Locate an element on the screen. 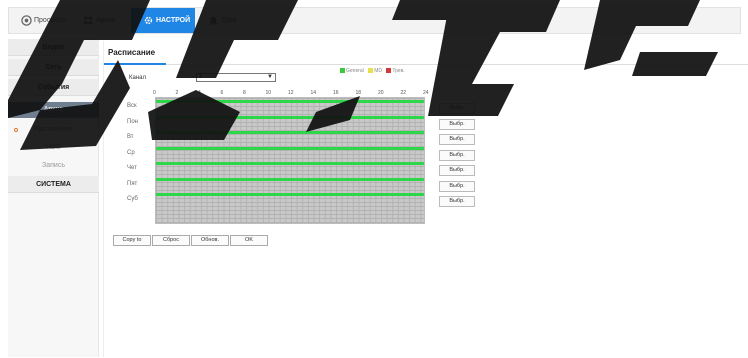 The image size is (748, 358). chevron-down-icon: ▼ is located at coordinates (270, 77).